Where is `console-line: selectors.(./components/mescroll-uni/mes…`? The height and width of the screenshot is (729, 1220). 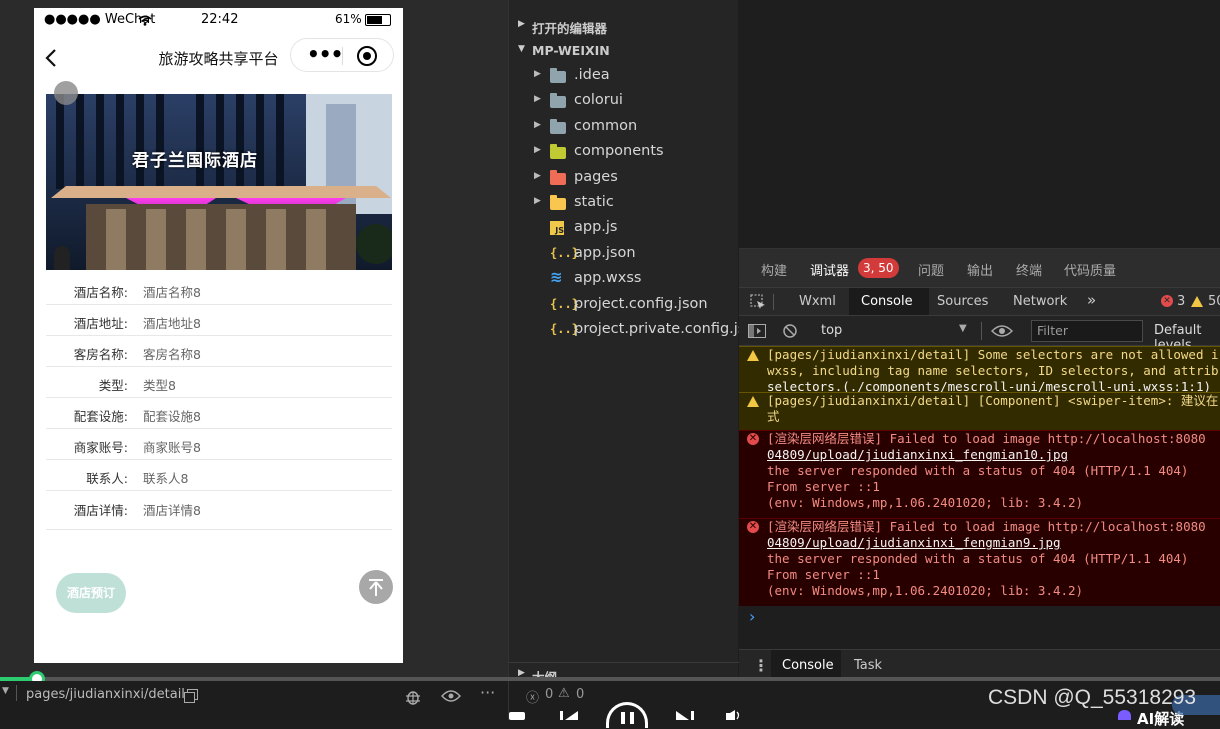 console-line: selectors.(./components/mescroll-uni/mes… is located at coordinates (989, 385).